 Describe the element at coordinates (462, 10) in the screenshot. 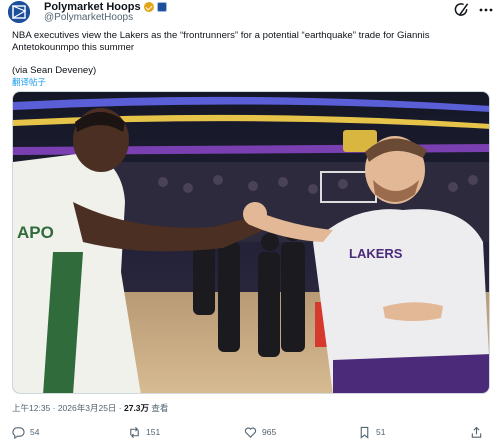

I see `grok-icon` at that location.